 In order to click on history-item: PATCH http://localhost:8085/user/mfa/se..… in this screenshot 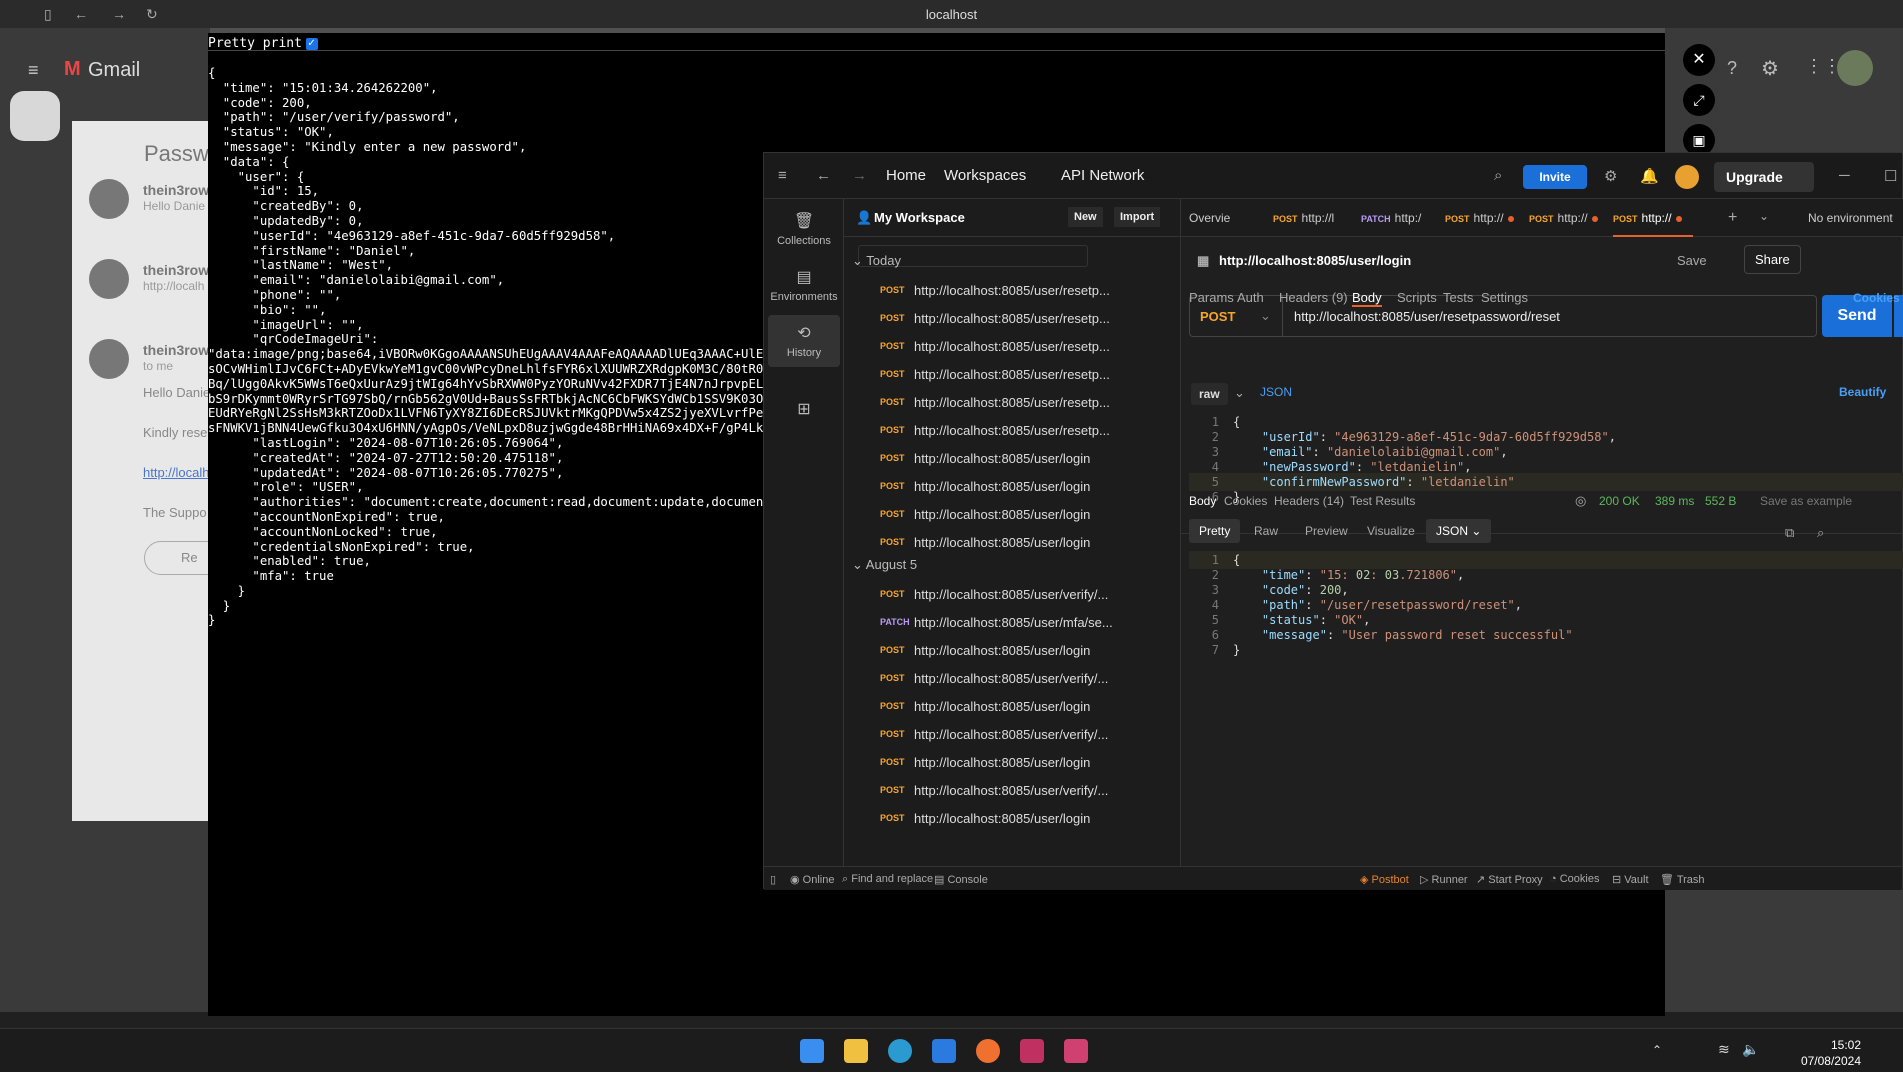, I will do `click(1009, 623)`.